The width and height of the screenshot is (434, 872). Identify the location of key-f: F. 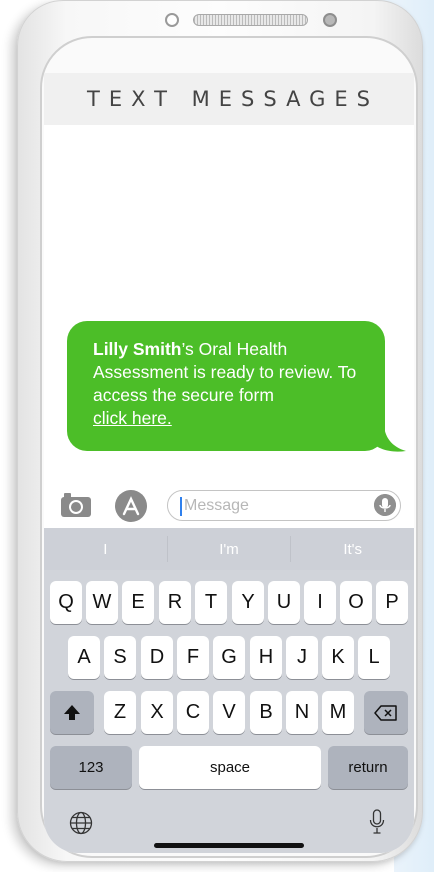
(193, 657).